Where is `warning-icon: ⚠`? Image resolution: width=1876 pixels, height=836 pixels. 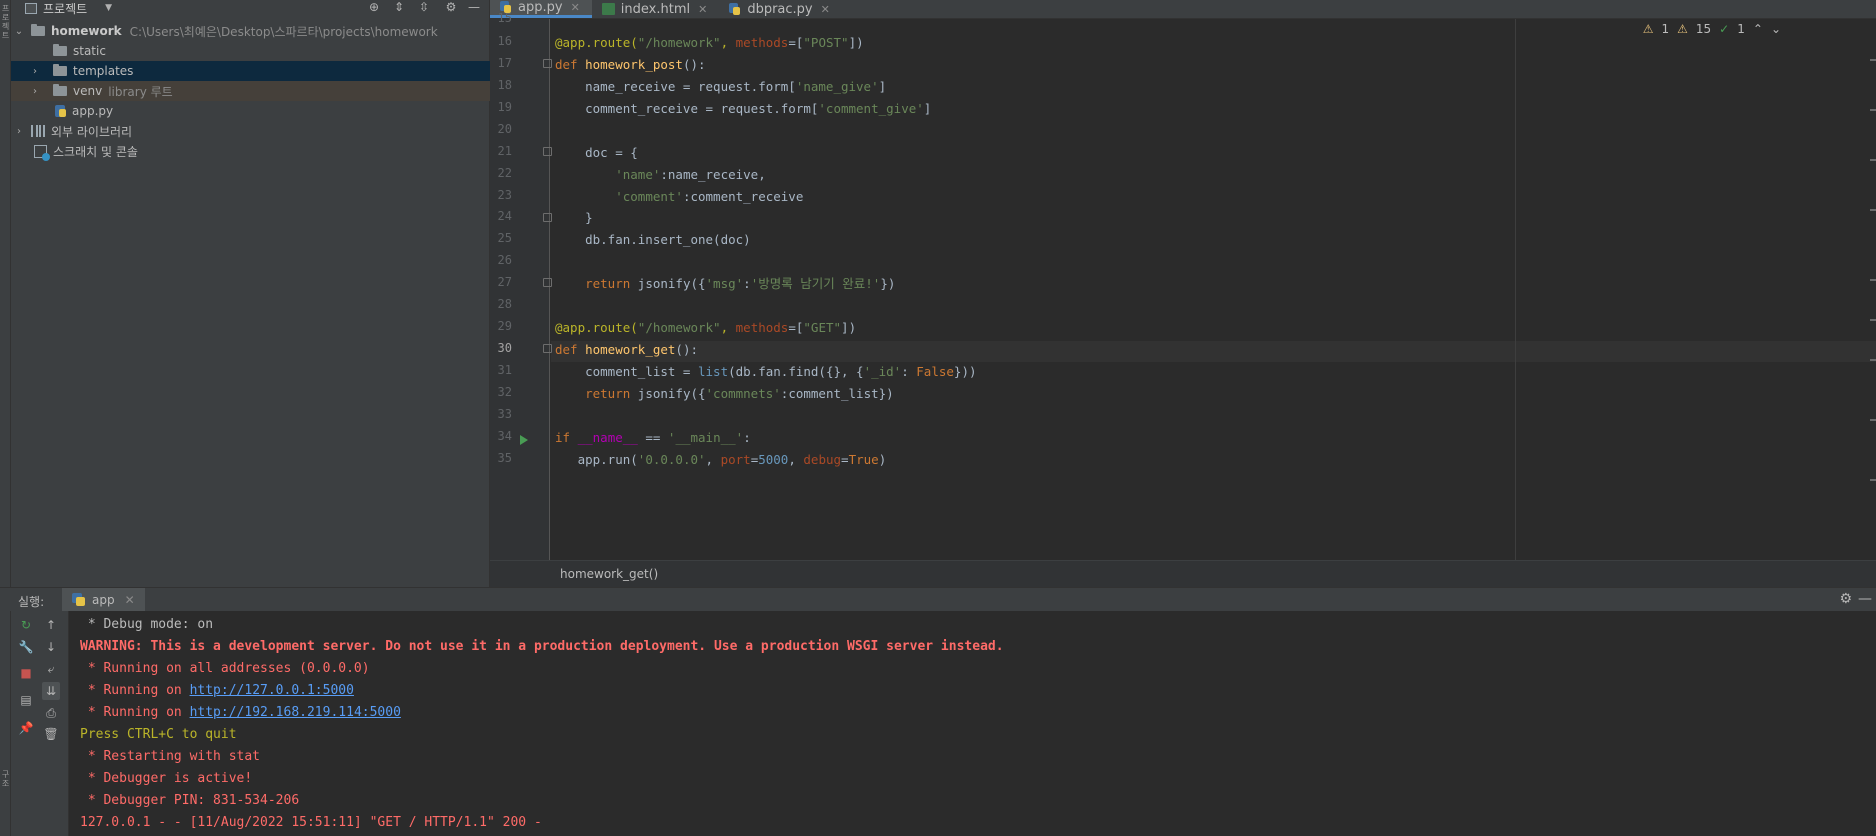 warning-icon: ⚠ is located at coordinates (1648, 29).